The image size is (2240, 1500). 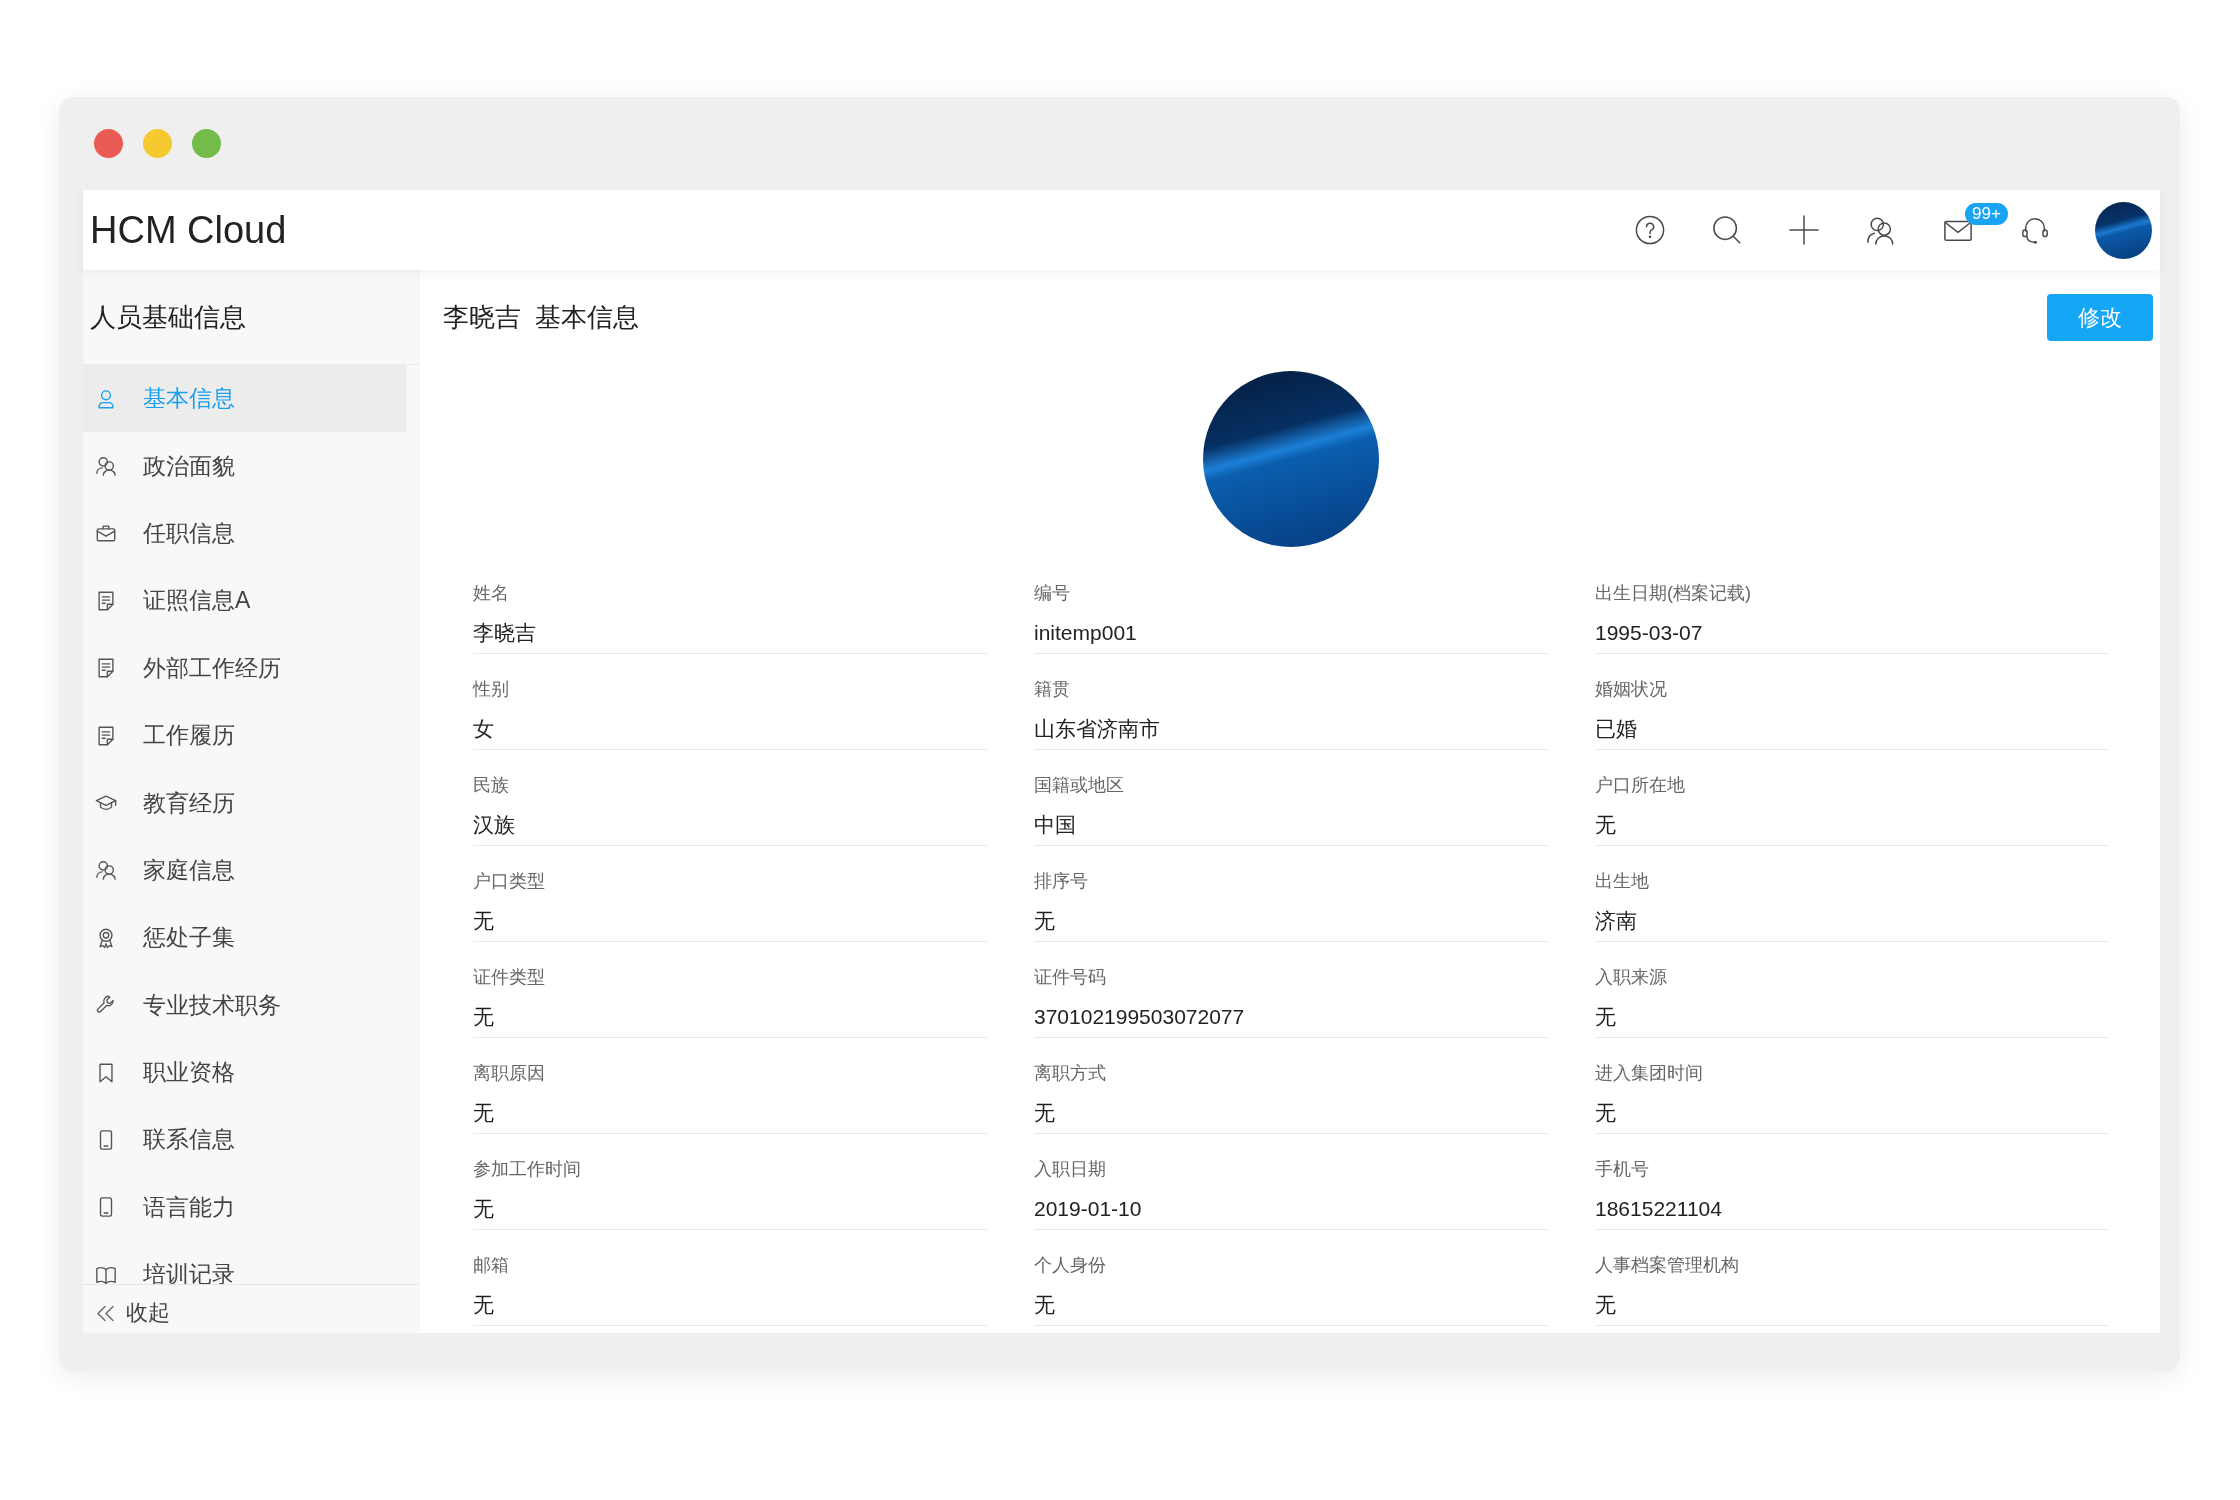 I want to click on sidebar-item: 工作履历, so click(x=245, y=735).